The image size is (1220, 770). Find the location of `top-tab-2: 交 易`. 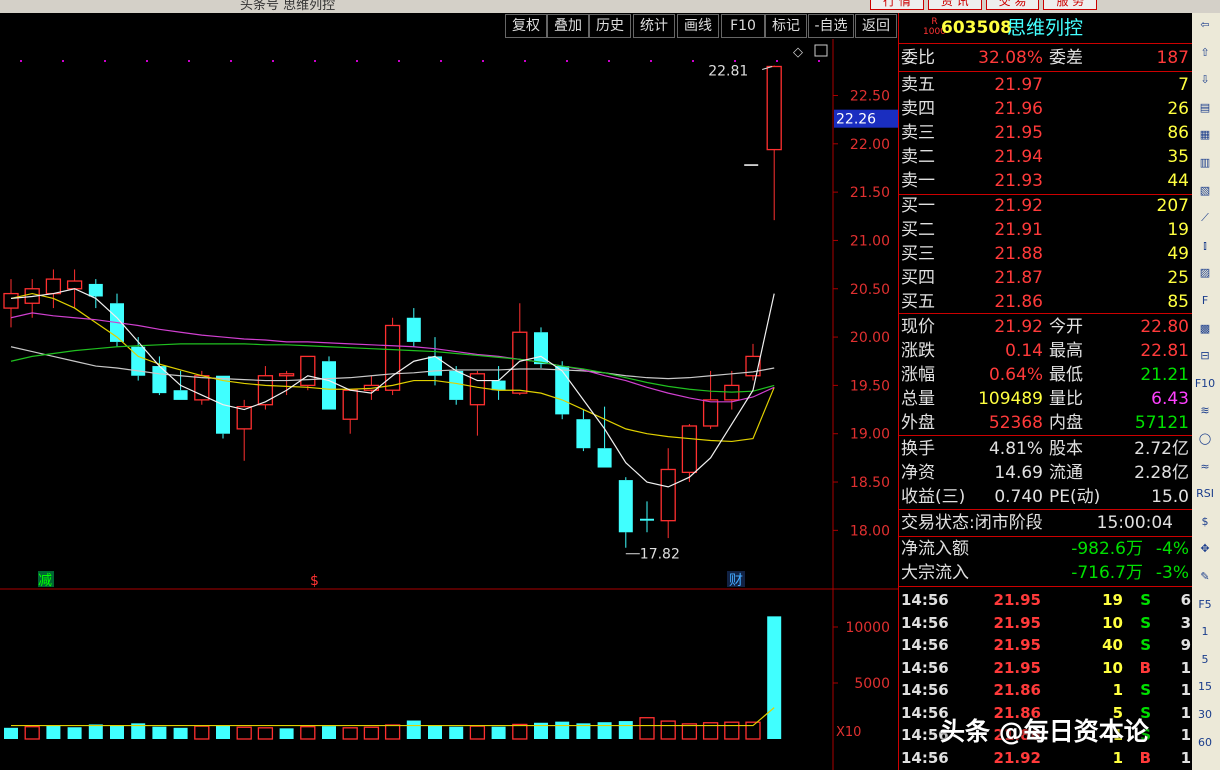

top-tab-2: 交 易 is located at coordinates (1012, 5).